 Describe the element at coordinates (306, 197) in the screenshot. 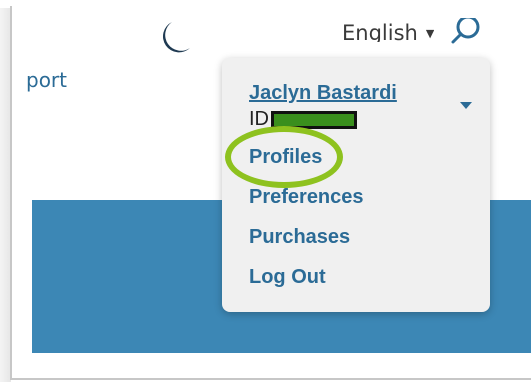

I see `menu-item-preferences: Preferences` at that location.